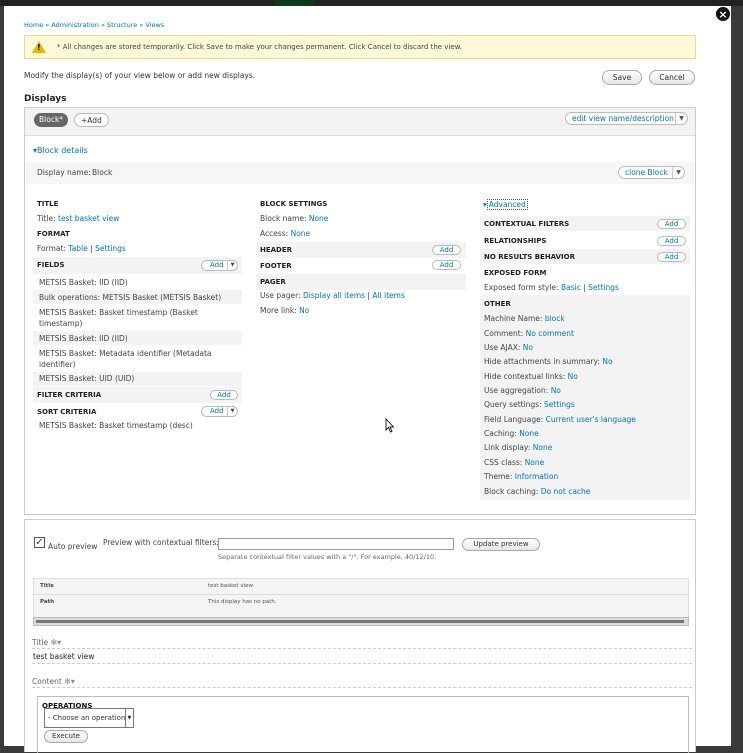 Image resolution: width=743 pixels, height=753 pixels. I want to click on tab-block: Block*, so click(51, 120).